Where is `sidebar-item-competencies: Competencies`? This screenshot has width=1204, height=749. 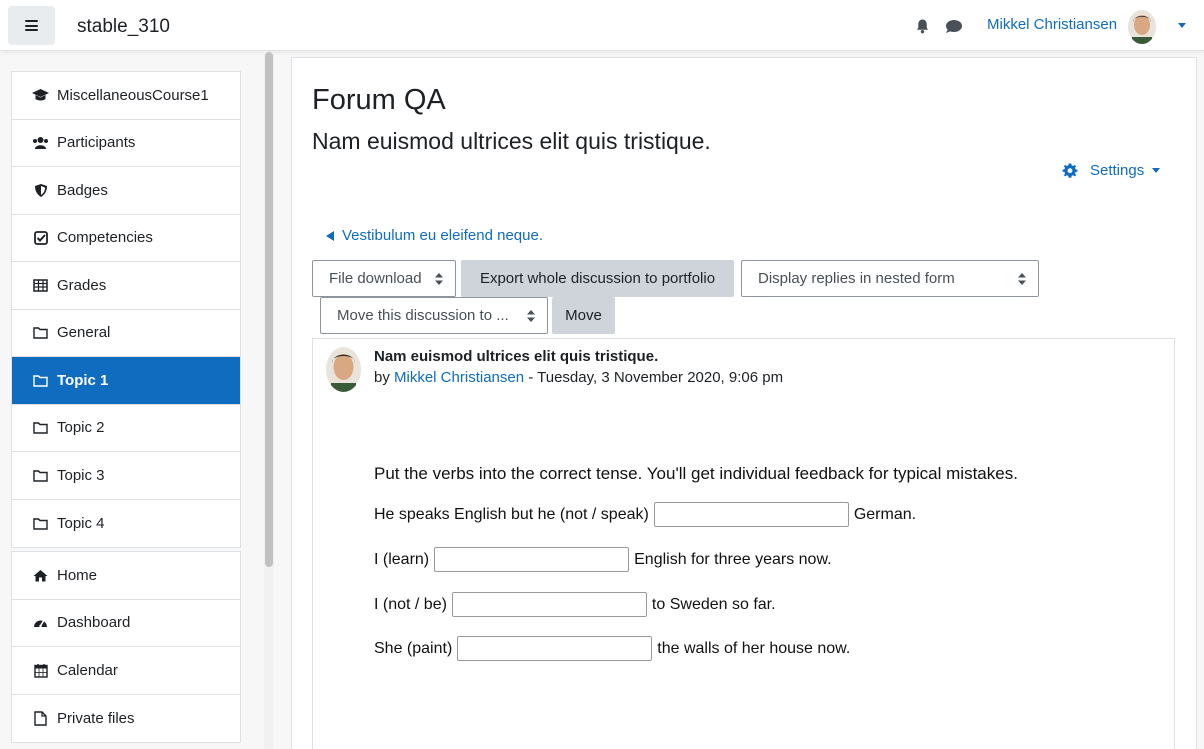
sidebar-item-competencies: Competencies is located at coordinates (126, 238).